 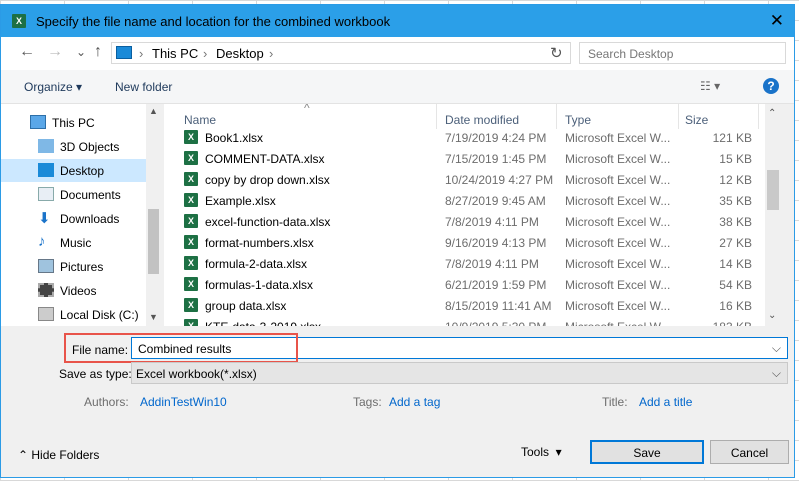 What do you see at coordinates (482, 120) in the screenshot?
I see `column-header-date: Date modified` at bounding box center [482, 120].